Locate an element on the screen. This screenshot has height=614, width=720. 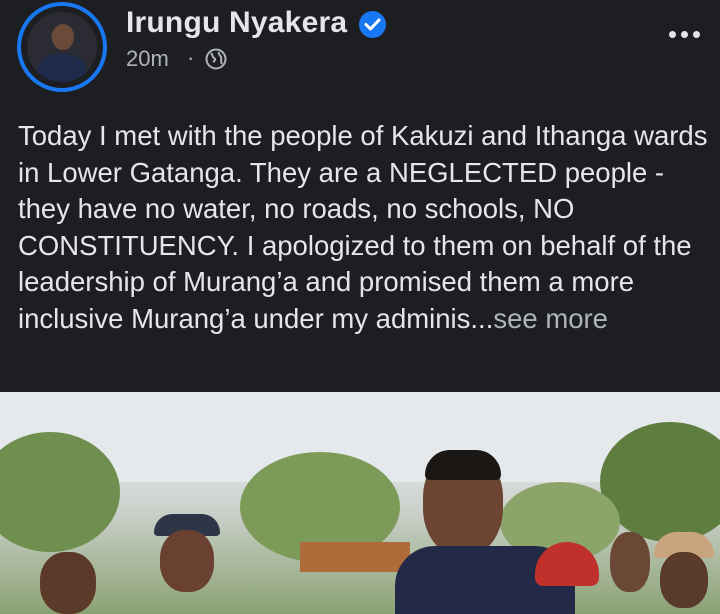
author-name: Irungu Nyakera is located at coordinates (236, 23).